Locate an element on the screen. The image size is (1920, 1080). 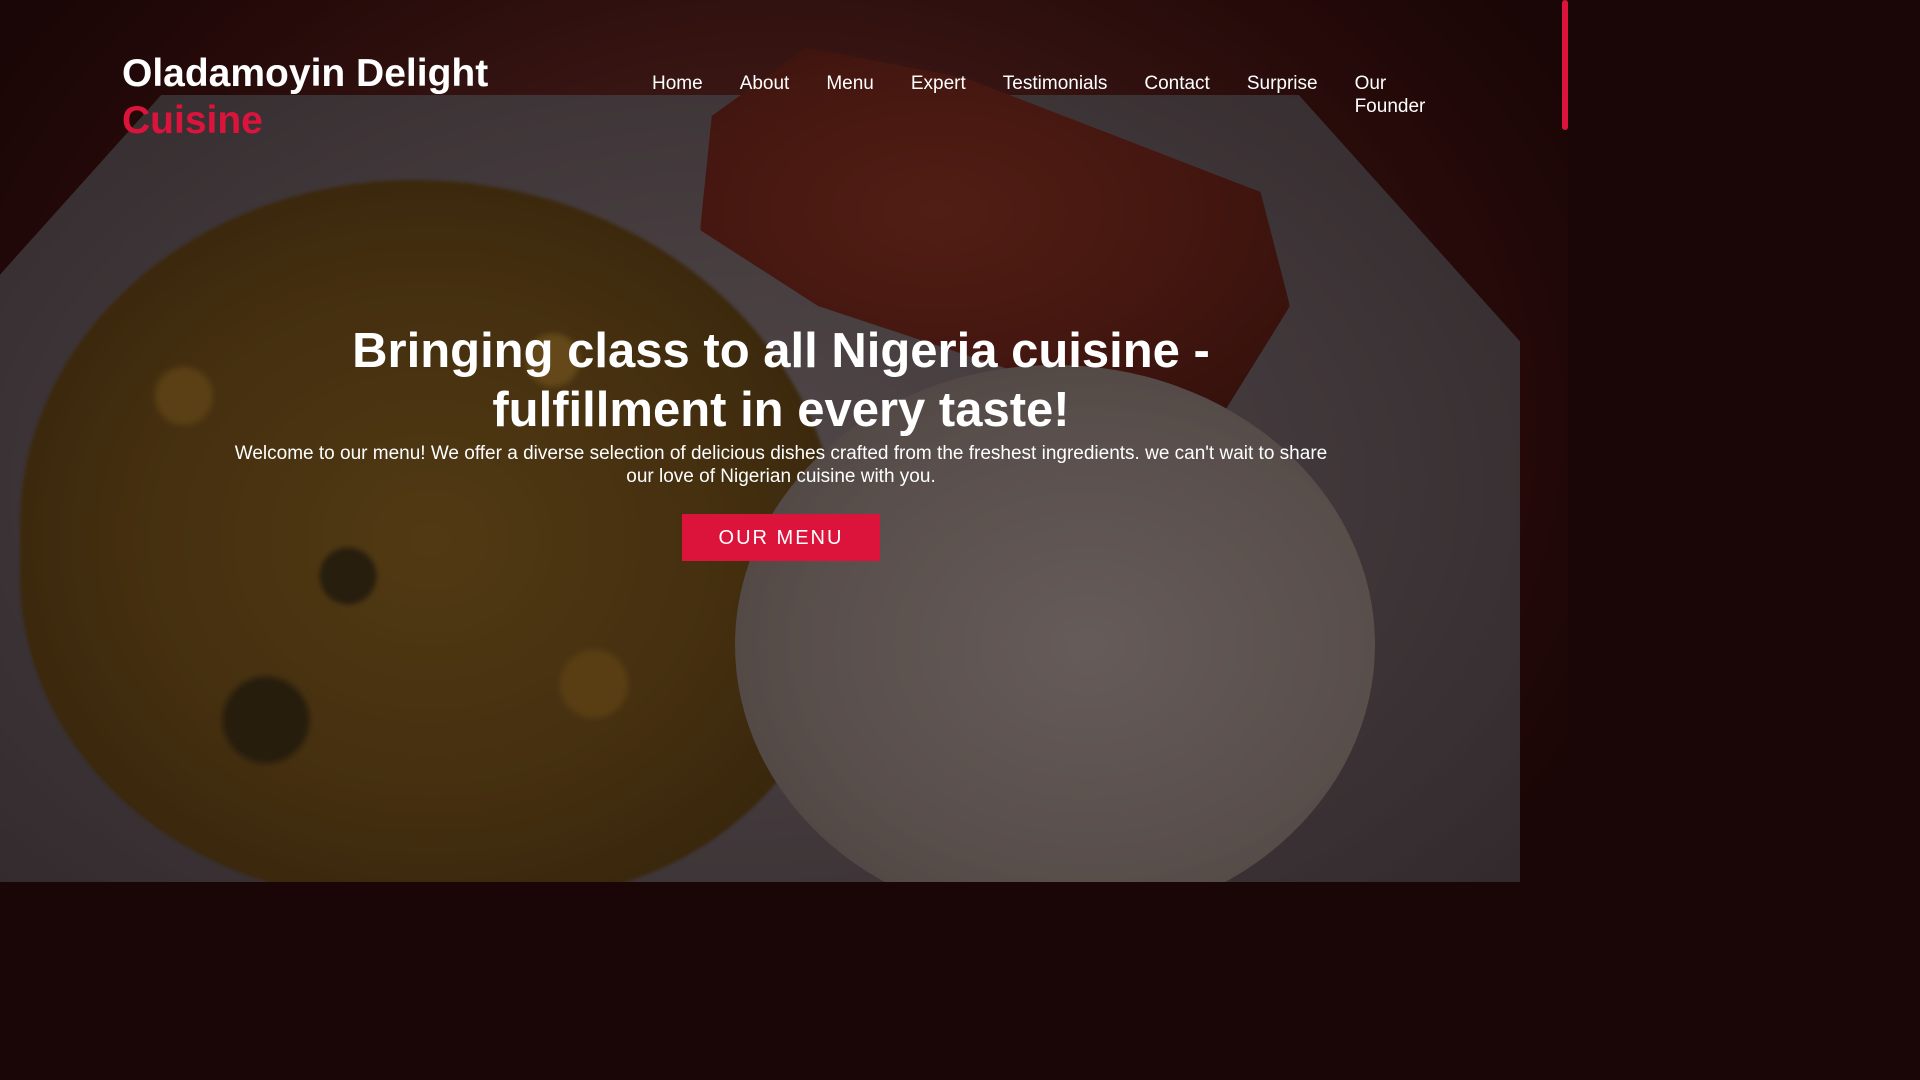
nav-link-expert: Expert is located at coordinates (938, 83).